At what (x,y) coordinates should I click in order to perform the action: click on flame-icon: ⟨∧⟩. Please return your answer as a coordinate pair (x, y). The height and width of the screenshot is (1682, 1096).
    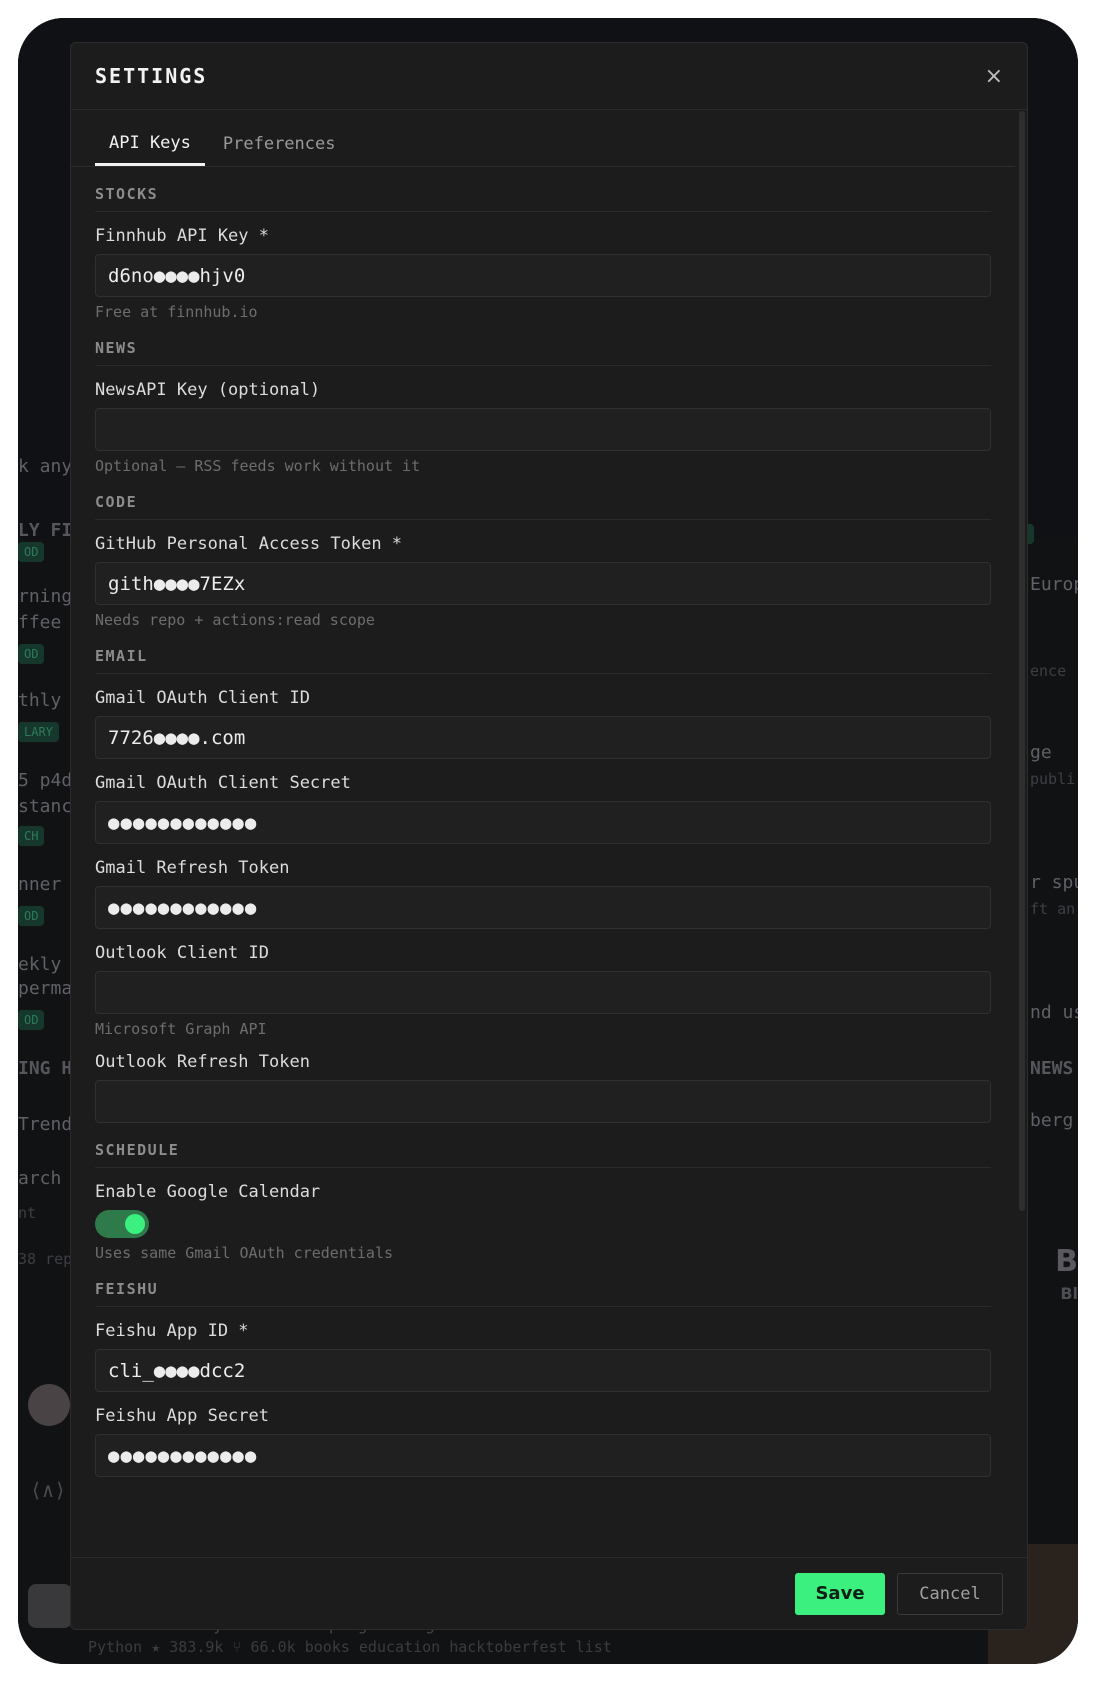
    Looking at the image, I should click on (48, 1490).